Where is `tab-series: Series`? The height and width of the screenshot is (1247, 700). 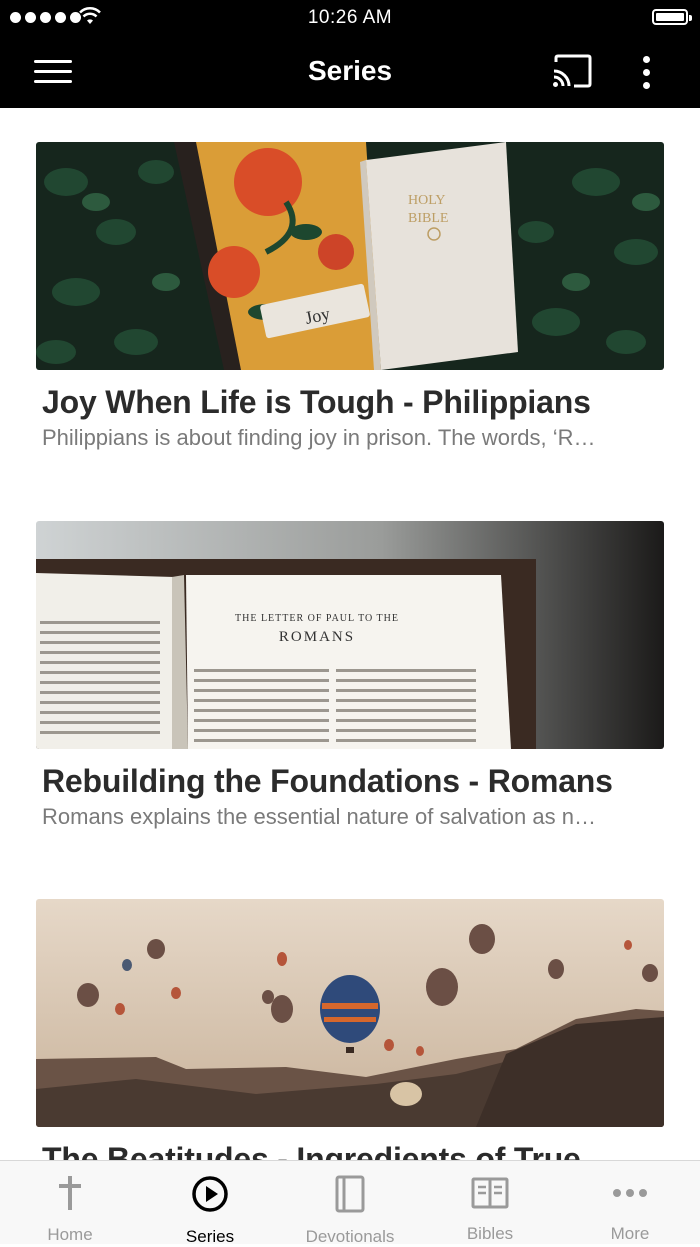
tab-series: Series is located at coordinates (210, 1203).